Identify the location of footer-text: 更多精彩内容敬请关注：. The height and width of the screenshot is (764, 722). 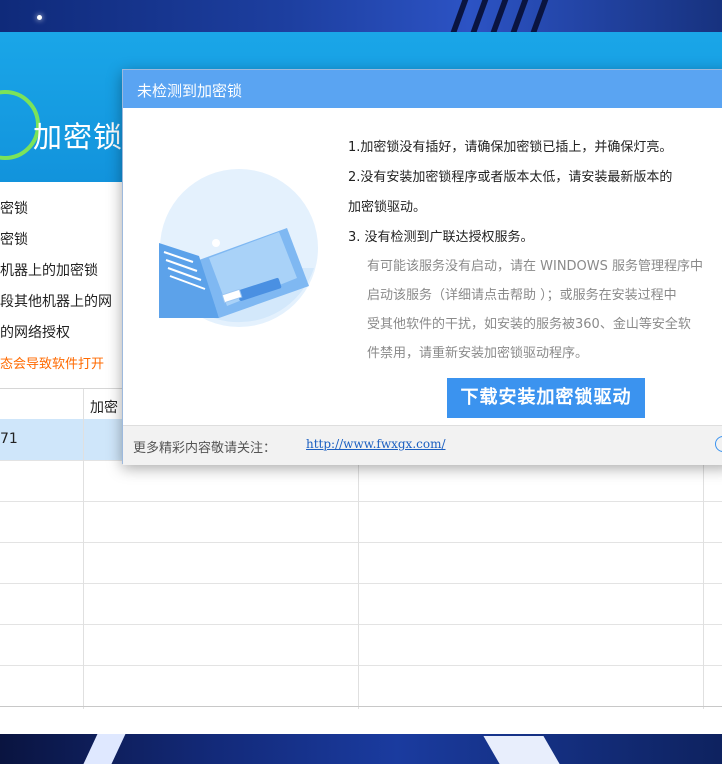
(205, 448).